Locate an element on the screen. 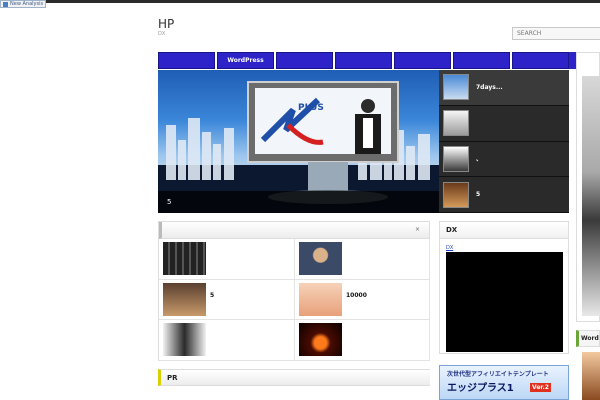 The width and height of the screenshot is (600, 400). slider-thumb-label: 5 is located at coordinates (478, 195).